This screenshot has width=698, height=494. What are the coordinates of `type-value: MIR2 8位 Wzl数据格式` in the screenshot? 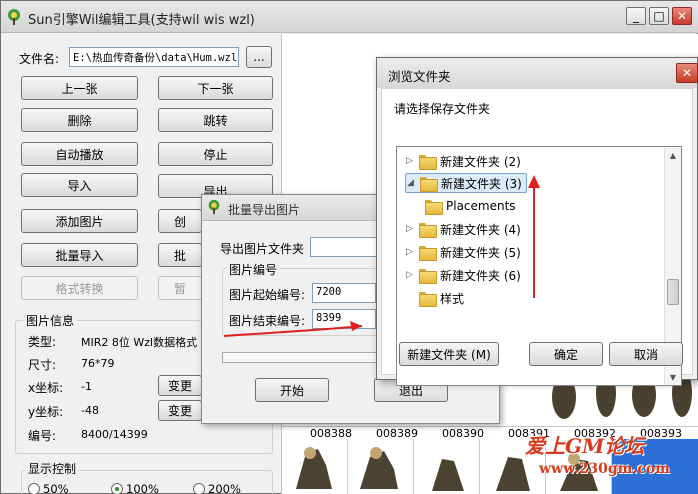 It's located at (139, 342).